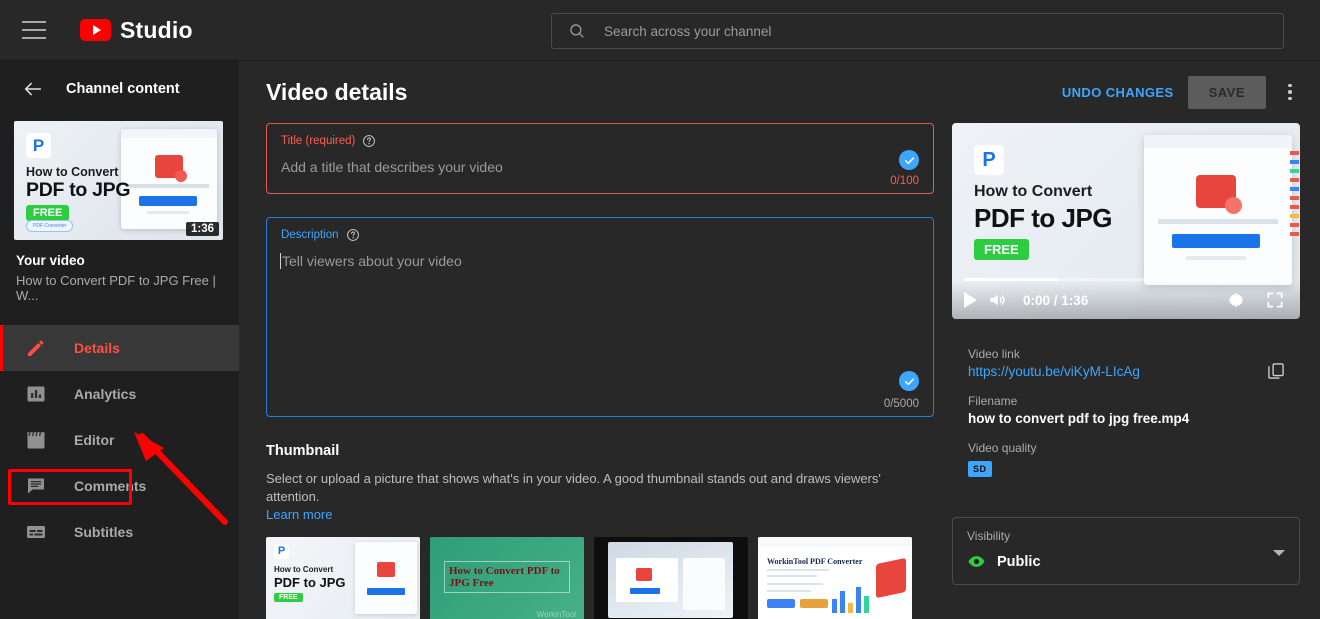 Image resolution: width=1320 pixels, height=619 pixels. Describe the element at coordinates (50, 260) in the screenshot. I see `your-video-heading: Your video` at that location.